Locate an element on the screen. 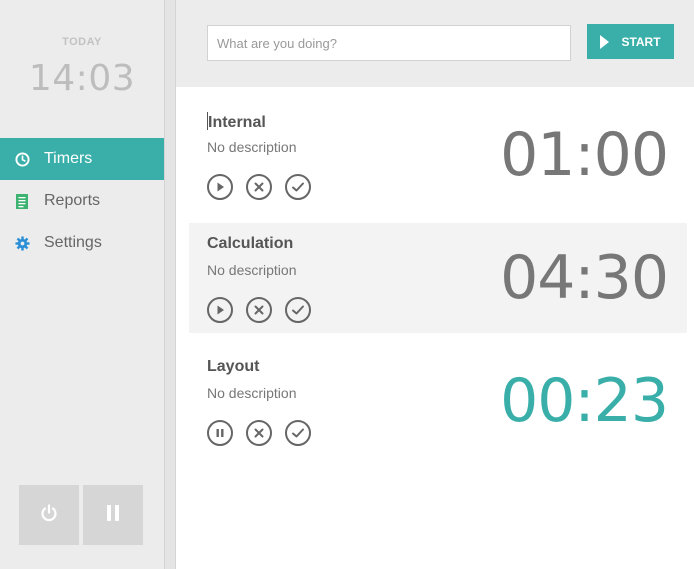 The image size is (694, 569). sidebar-item-label: Settings is located at coordinates (73, 242).